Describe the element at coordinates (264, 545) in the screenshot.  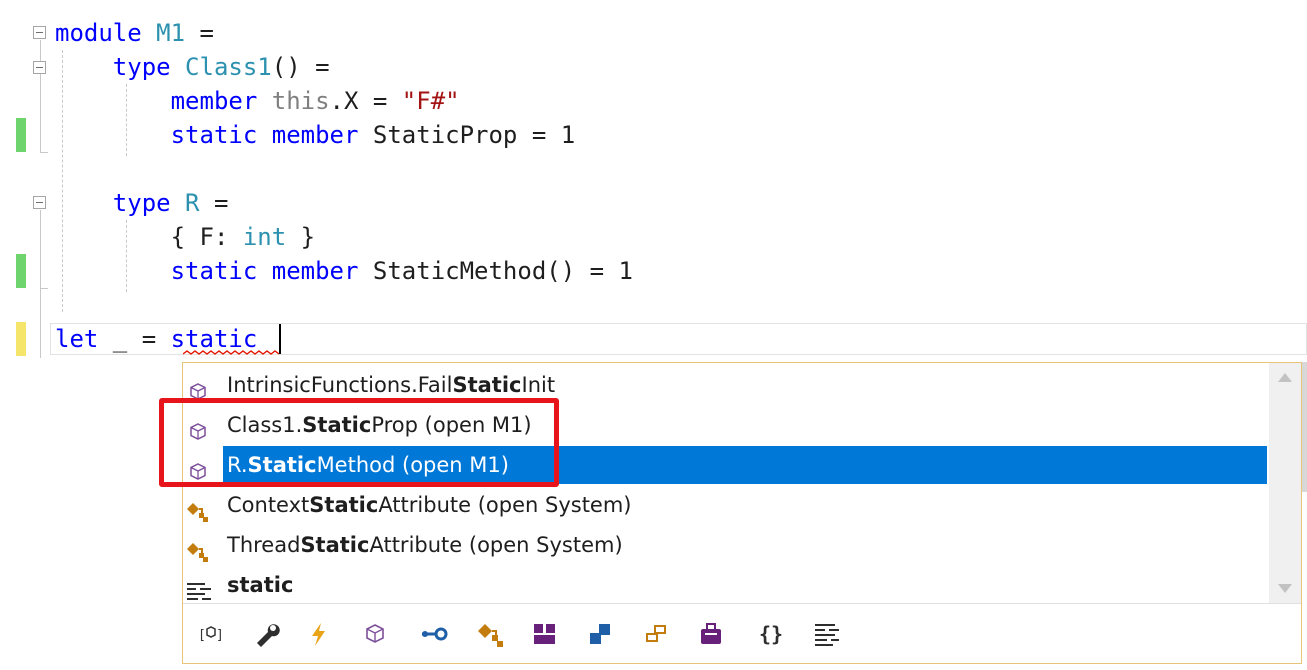
I see `label-prefix: Thread` at that location.